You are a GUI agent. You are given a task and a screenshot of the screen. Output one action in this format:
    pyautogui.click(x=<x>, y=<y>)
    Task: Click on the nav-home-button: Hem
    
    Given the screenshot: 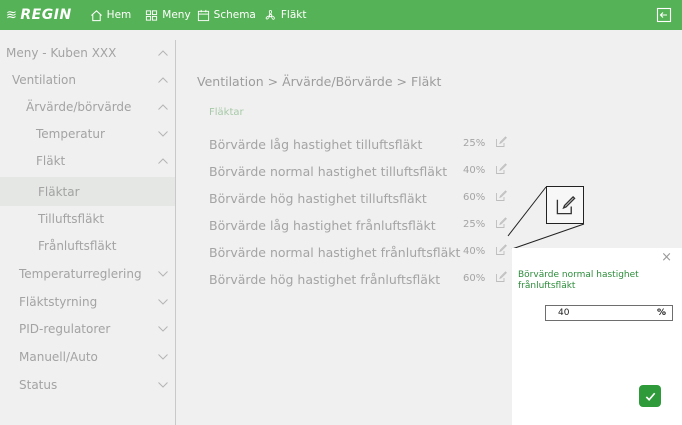 What is the action you would take?
    pyautogui.click(x=111, y=15)
    